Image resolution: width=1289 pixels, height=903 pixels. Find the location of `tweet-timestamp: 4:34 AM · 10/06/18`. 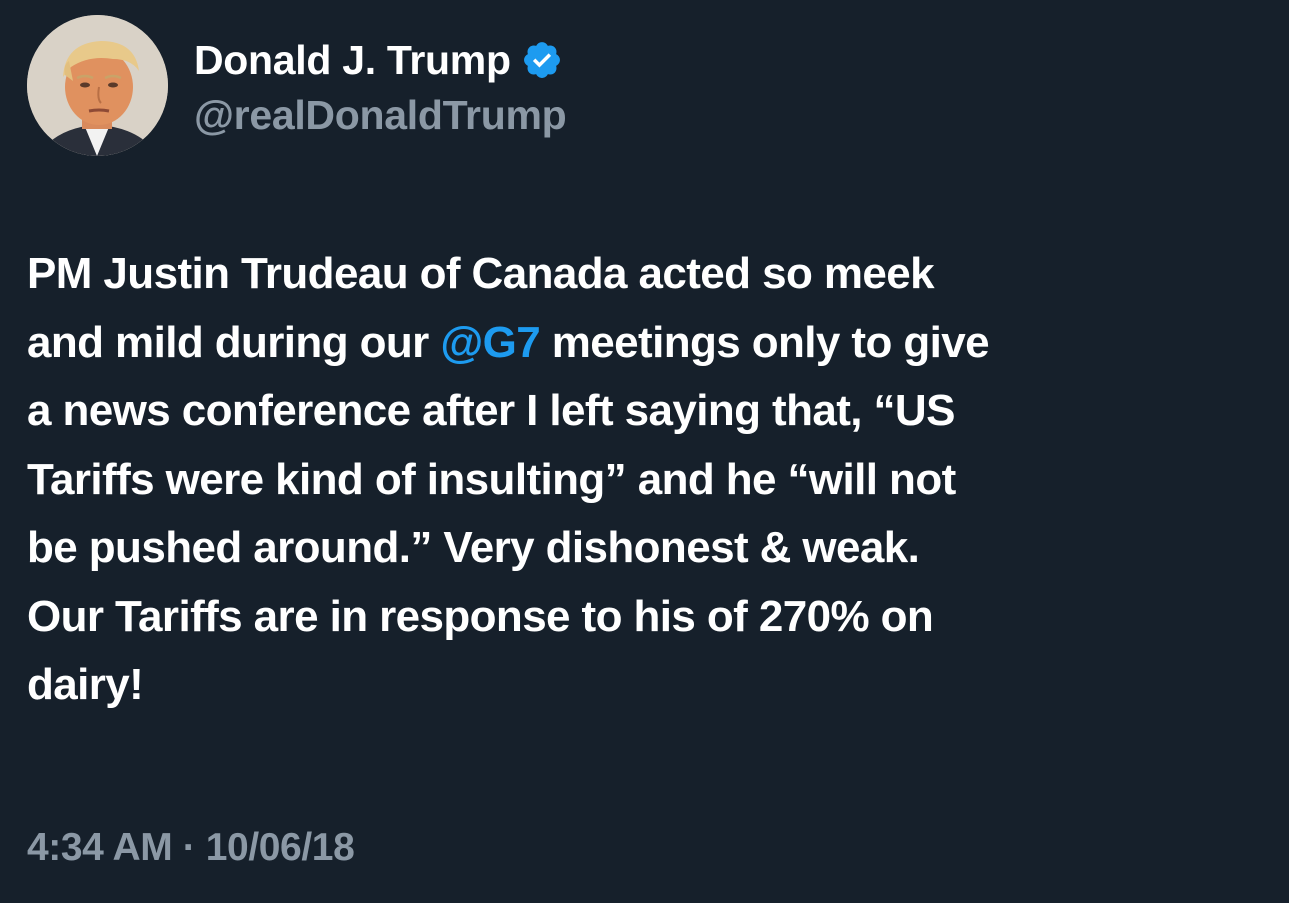

tweet-timestamp: 4:34 AM · 10/06/18 is located at coordinates (191, 848).